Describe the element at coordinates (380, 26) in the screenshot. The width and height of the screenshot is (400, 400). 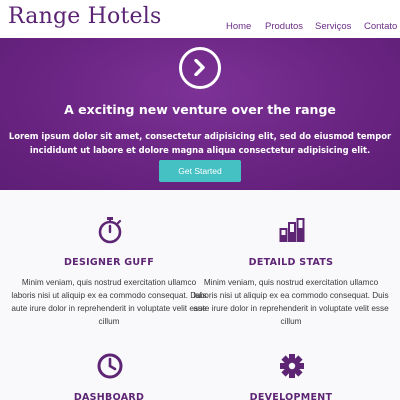
I see `nav-item-contato: Contato` at that location.